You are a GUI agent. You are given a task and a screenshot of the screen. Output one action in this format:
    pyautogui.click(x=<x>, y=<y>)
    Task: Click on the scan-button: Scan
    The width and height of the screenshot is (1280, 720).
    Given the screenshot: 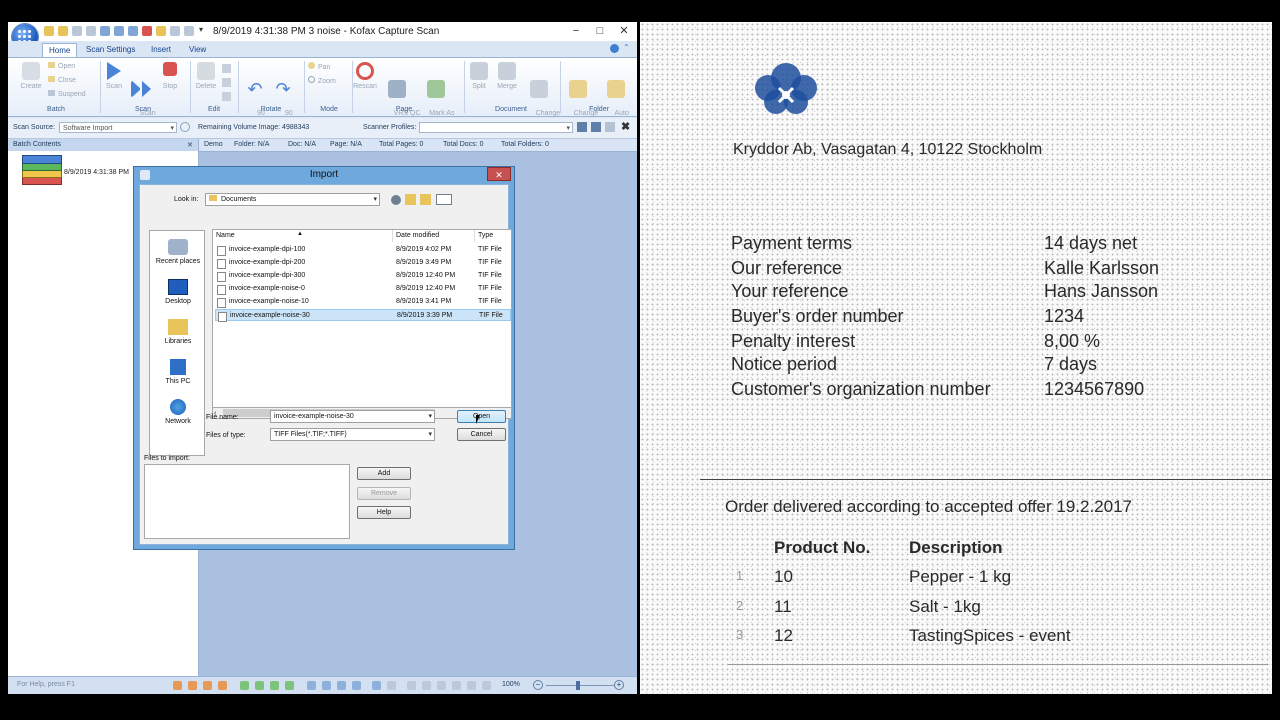 What is the action you would take?
    pyautogui.click(x=114, y=76)
    